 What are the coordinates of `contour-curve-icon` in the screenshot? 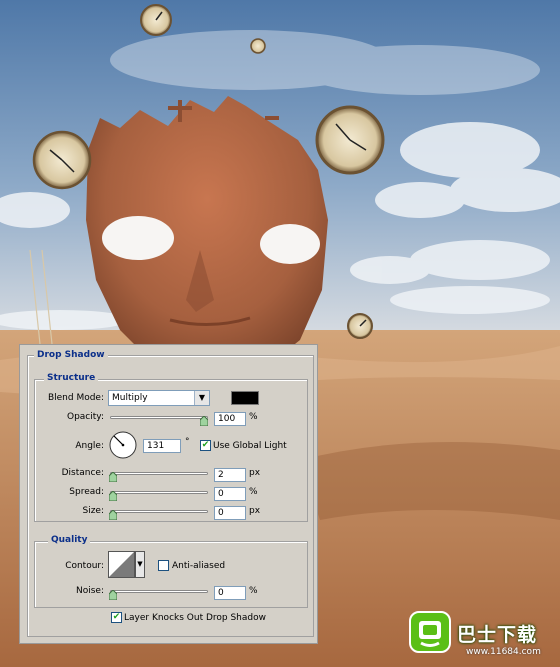 It's located at (121, 564).